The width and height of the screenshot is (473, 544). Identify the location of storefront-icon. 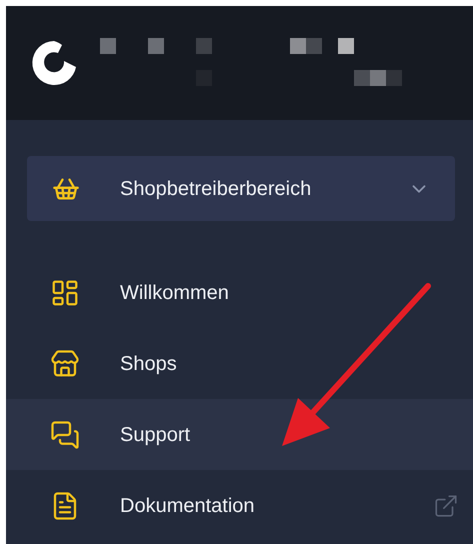
(65, 363).